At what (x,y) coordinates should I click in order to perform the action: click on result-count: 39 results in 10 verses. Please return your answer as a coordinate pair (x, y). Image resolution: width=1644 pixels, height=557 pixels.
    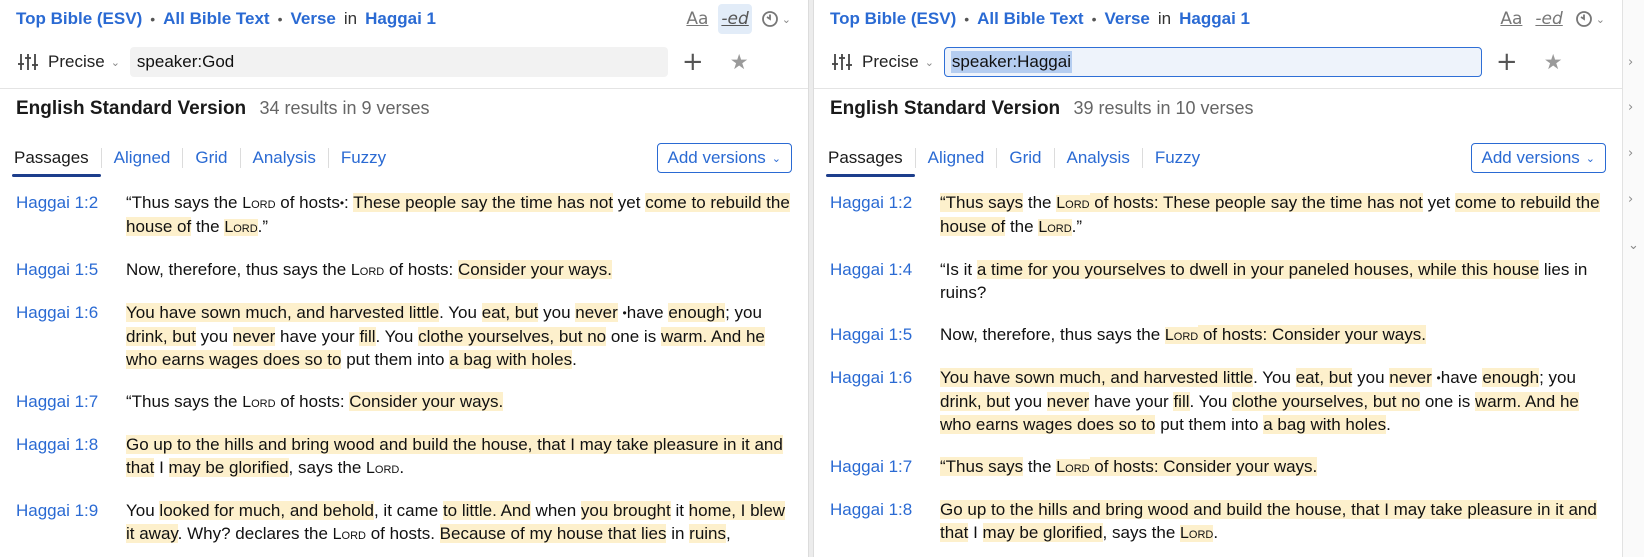
    Looking at the image, I should click on (1163, 108).